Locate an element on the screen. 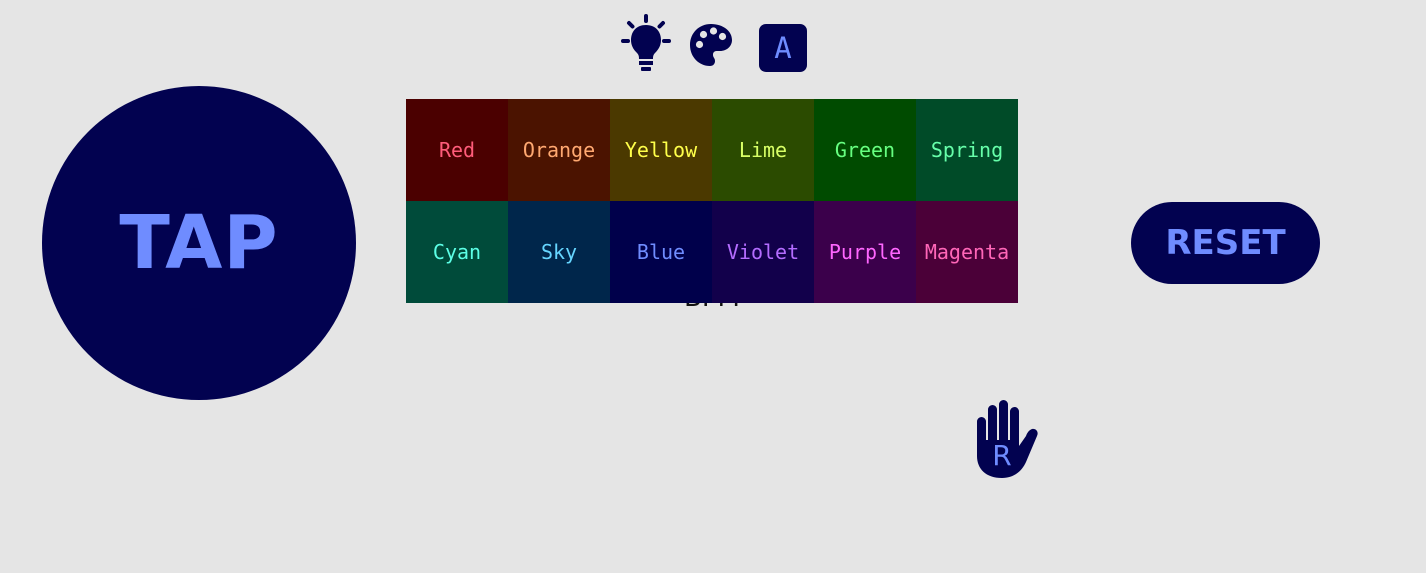 The height and width of the screenshot is (573, 1426). hand-letter: R is located at coordinates (1002, 455).